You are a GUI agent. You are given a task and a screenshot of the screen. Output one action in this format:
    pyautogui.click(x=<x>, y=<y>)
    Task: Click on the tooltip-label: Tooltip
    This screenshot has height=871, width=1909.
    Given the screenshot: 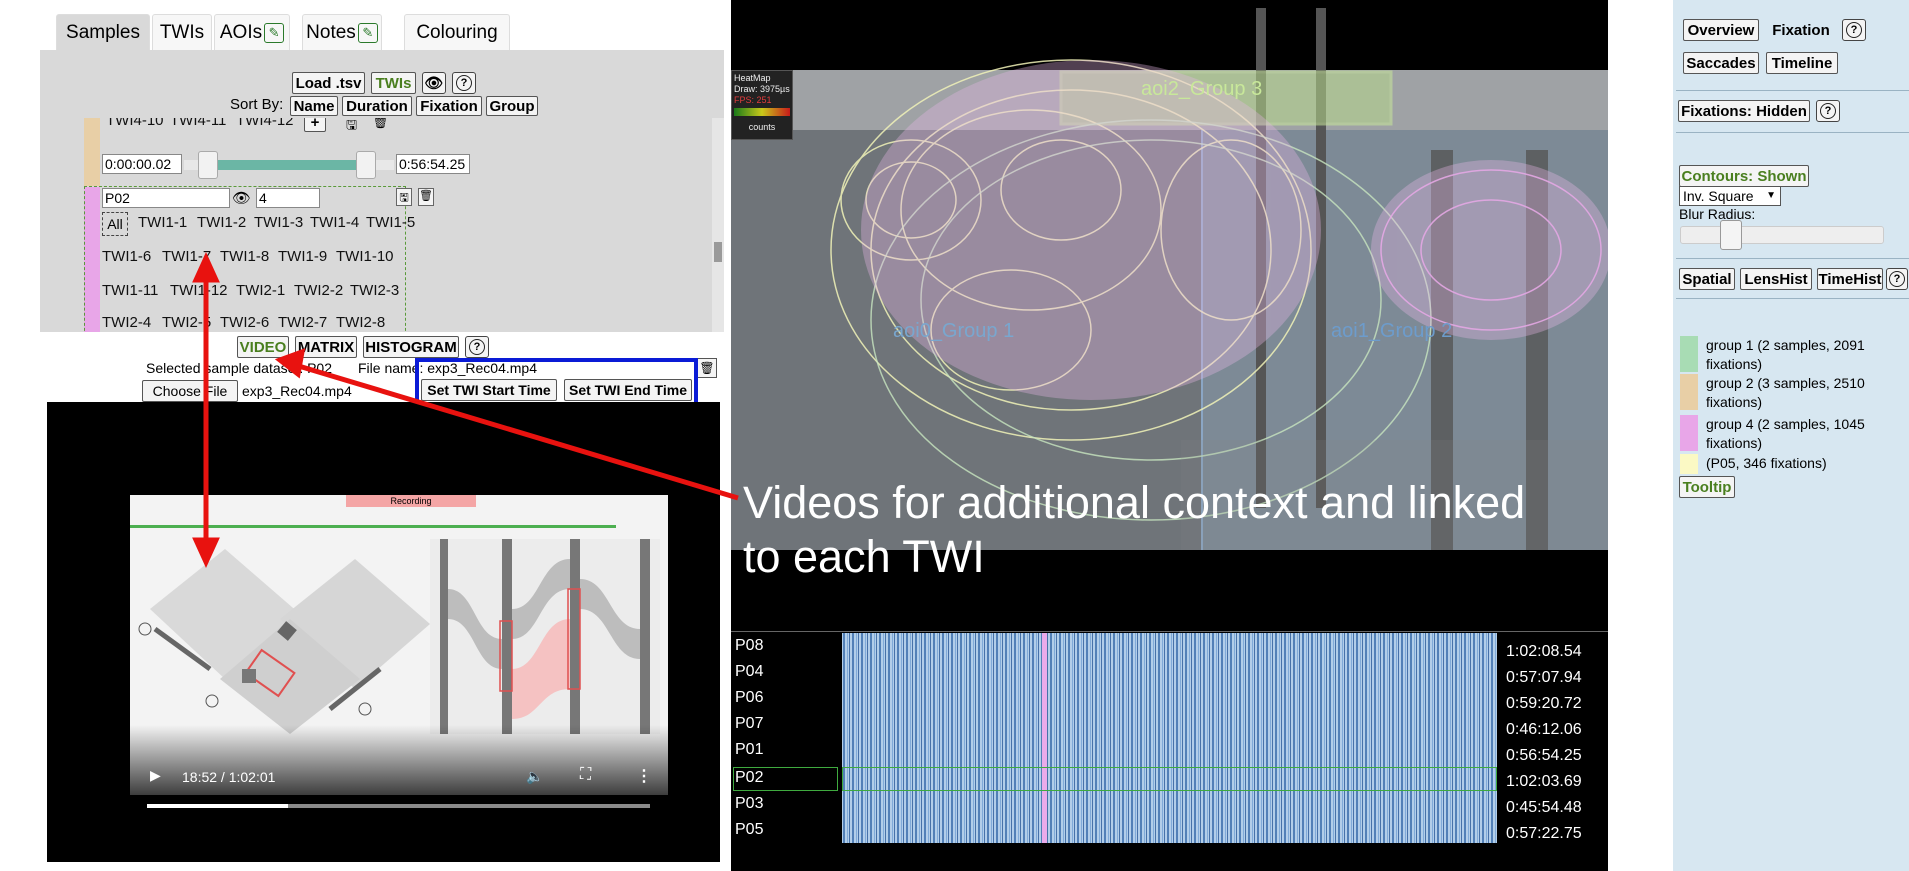 What is the action you would take?
    pyautogui.click(x=1707, y=487)
    